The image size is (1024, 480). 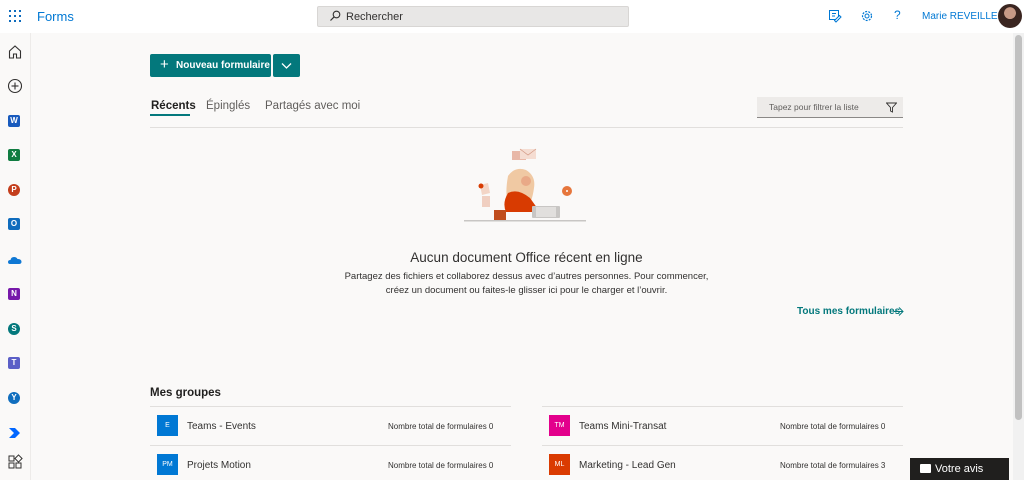 What do you see at coordinates (848, 311) in the screenshot?
I see `all-forms-link: Tous mes formulaires` at bounding box center [848, 311].